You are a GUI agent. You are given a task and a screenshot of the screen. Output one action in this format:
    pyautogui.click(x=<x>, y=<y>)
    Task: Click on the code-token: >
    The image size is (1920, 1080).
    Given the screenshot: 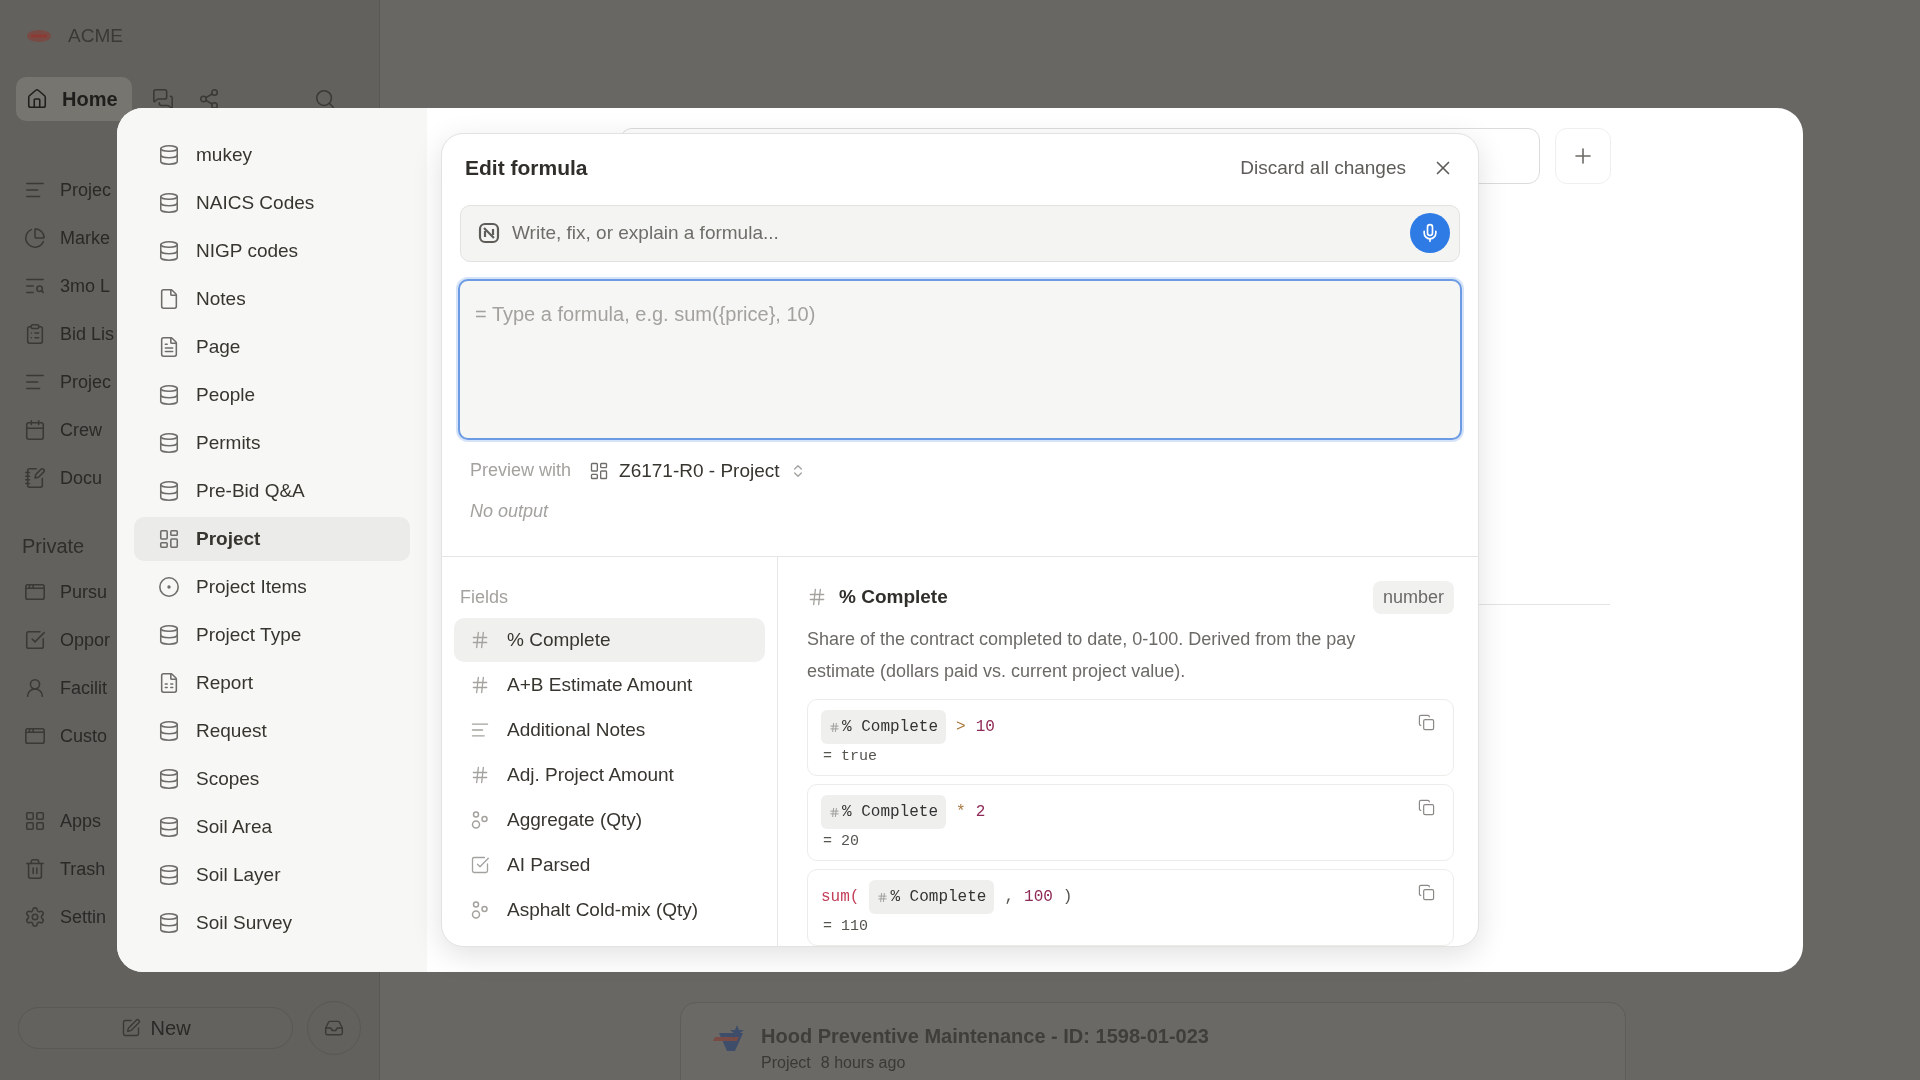 What is the action you would take?
    pyautogui.click(x=961, y=727)
    